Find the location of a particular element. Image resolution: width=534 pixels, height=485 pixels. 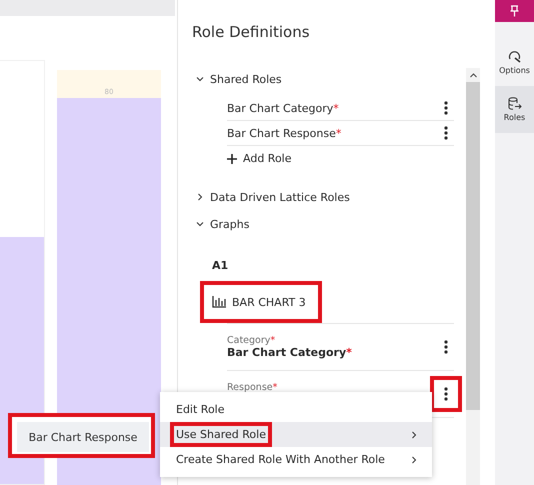

section-header: Shared Roles is located at coordinates (331, 79).